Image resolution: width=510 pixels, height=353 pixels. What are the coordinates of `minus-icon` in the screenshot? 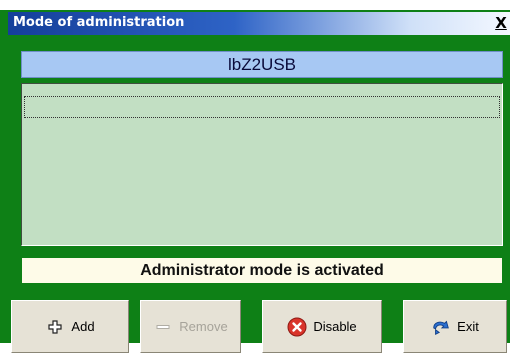 It's located at (163, 327).